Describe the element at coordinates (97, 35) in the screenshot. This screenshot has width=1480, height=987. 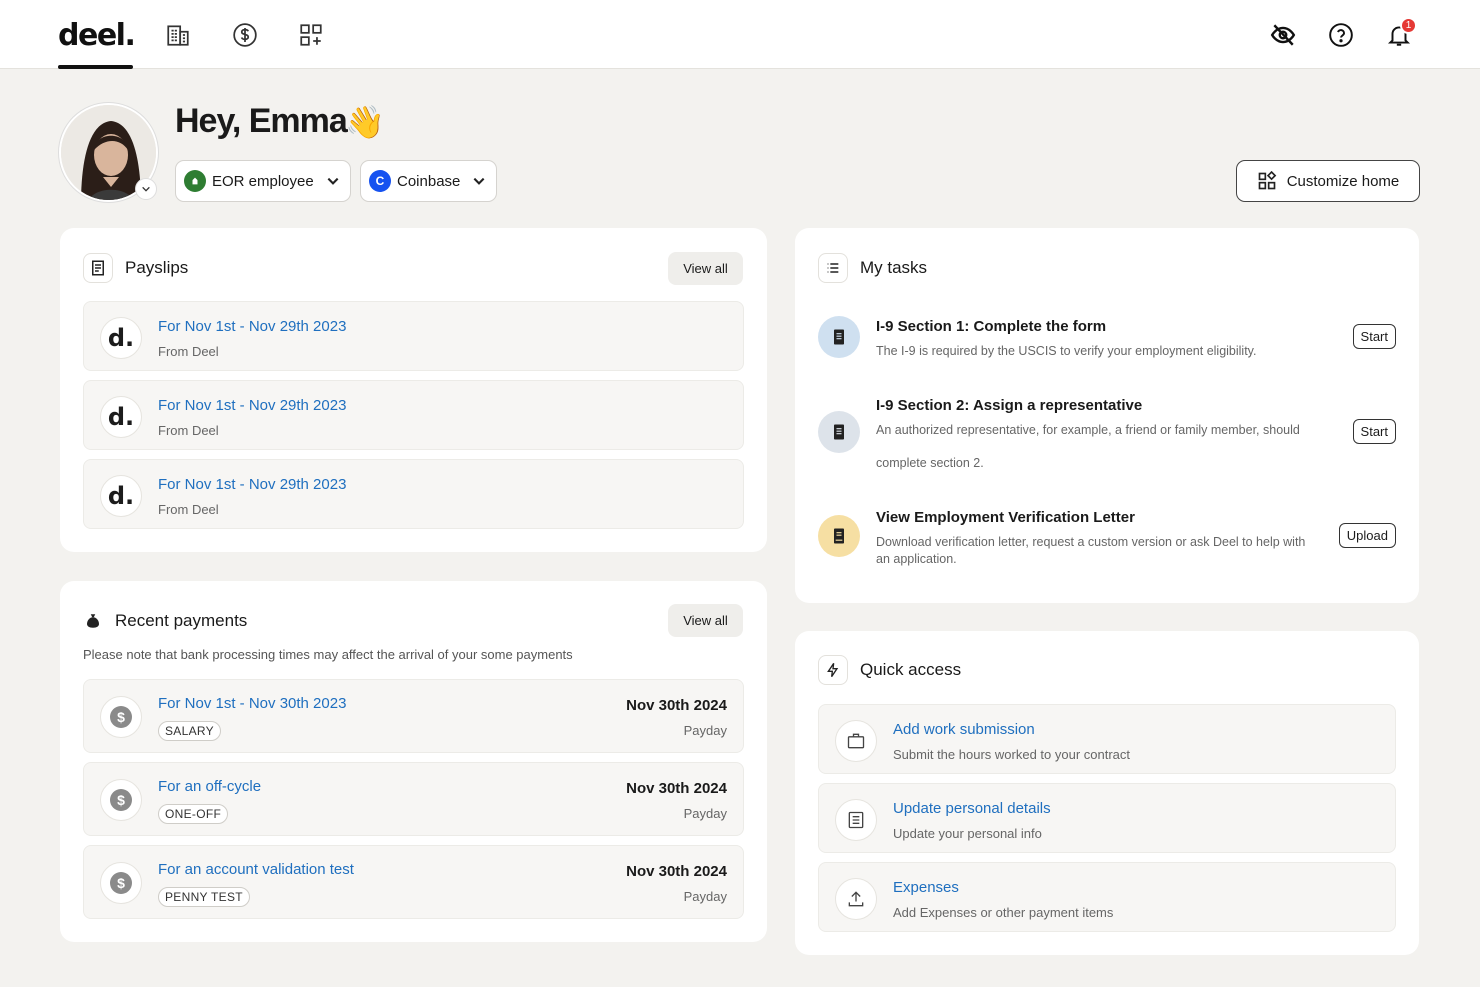
I see `deel-logo: deel.` at that location.